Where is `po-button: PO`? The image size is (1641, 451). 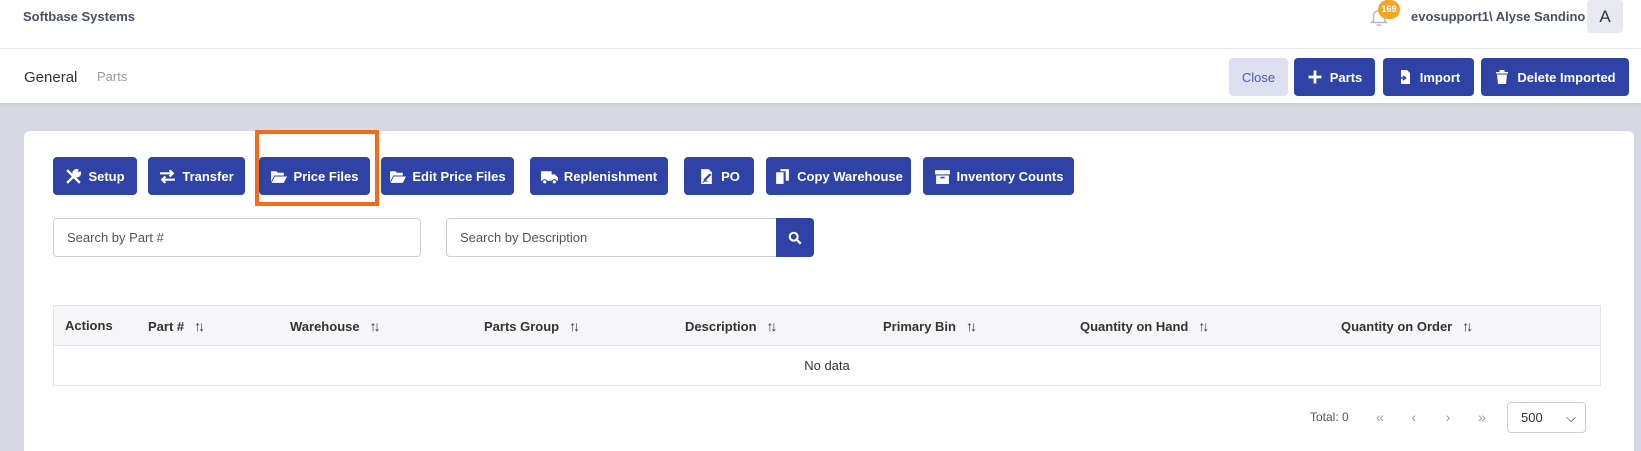 po-button: PO is located at coordinates (719, 176).